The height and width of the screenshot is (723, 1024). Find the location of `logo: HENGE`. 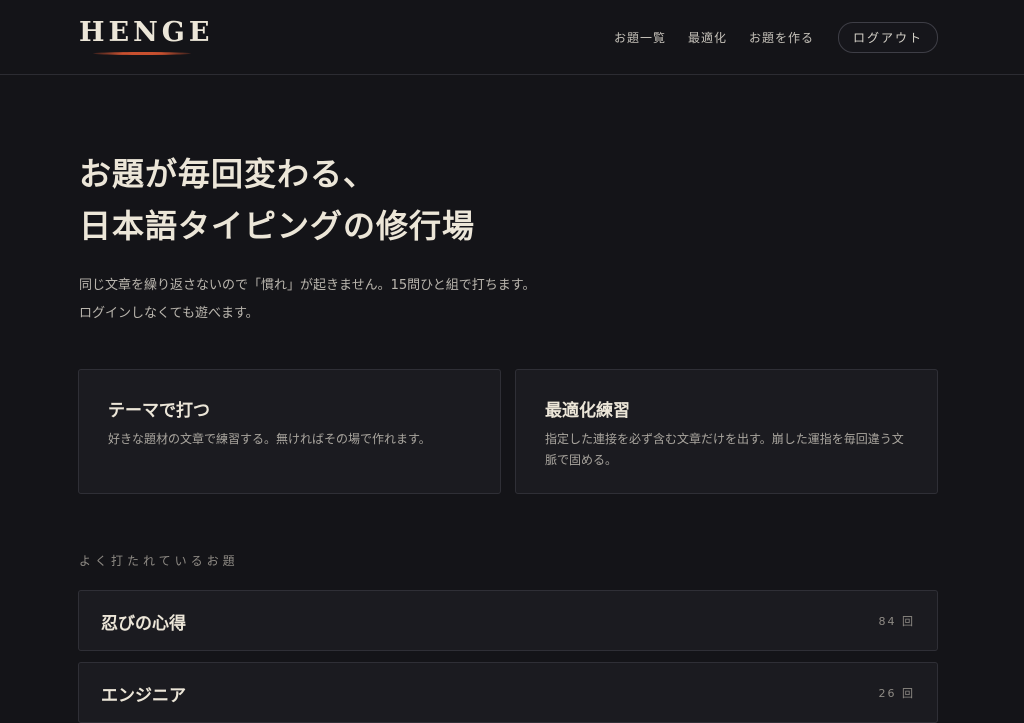

logo: HENGE is located at coordinates (146, 33).